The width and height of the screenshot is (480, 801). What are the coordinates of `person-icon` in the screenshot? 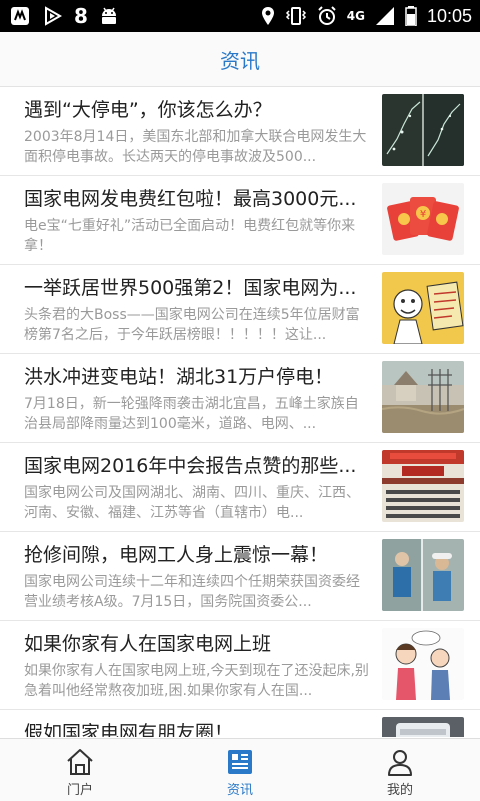 It's located at (400, 763).